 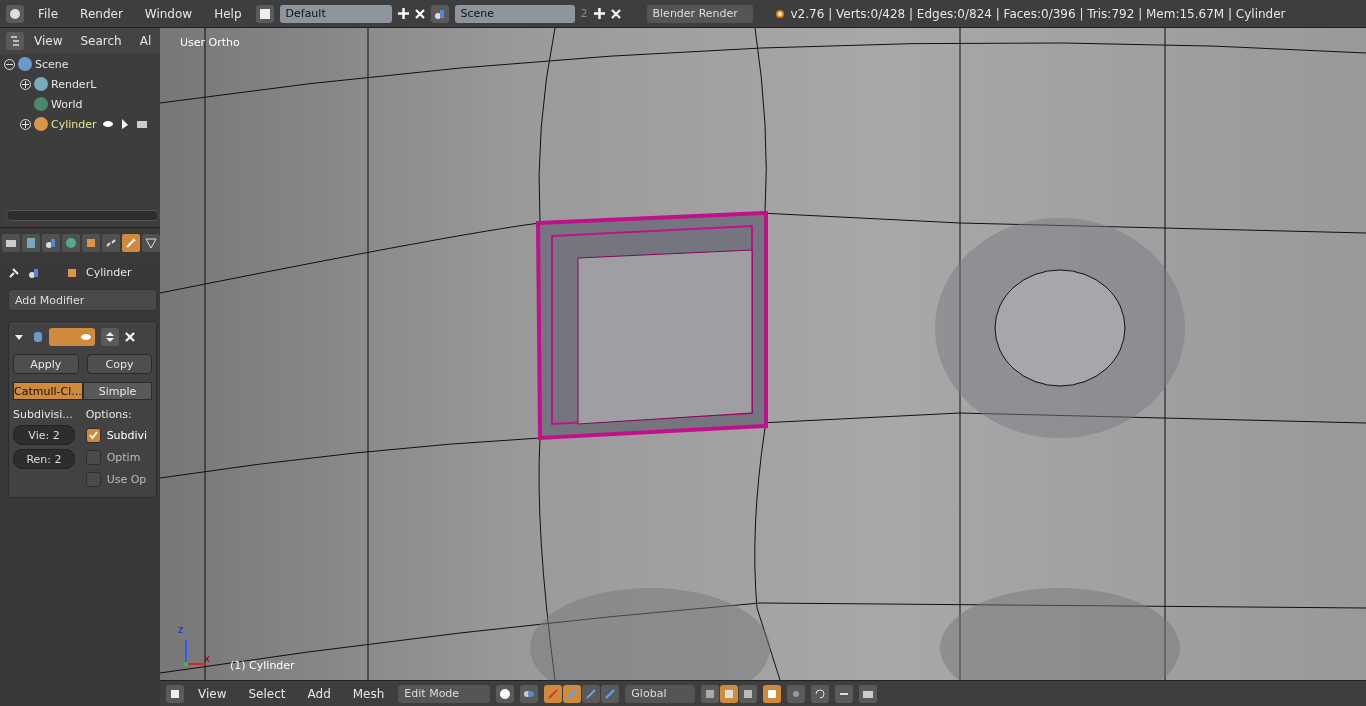 What do you see at coordinates (710, 693) in the screenshot?
I see `vertex-select-icon` at bounding box center [710, 693].